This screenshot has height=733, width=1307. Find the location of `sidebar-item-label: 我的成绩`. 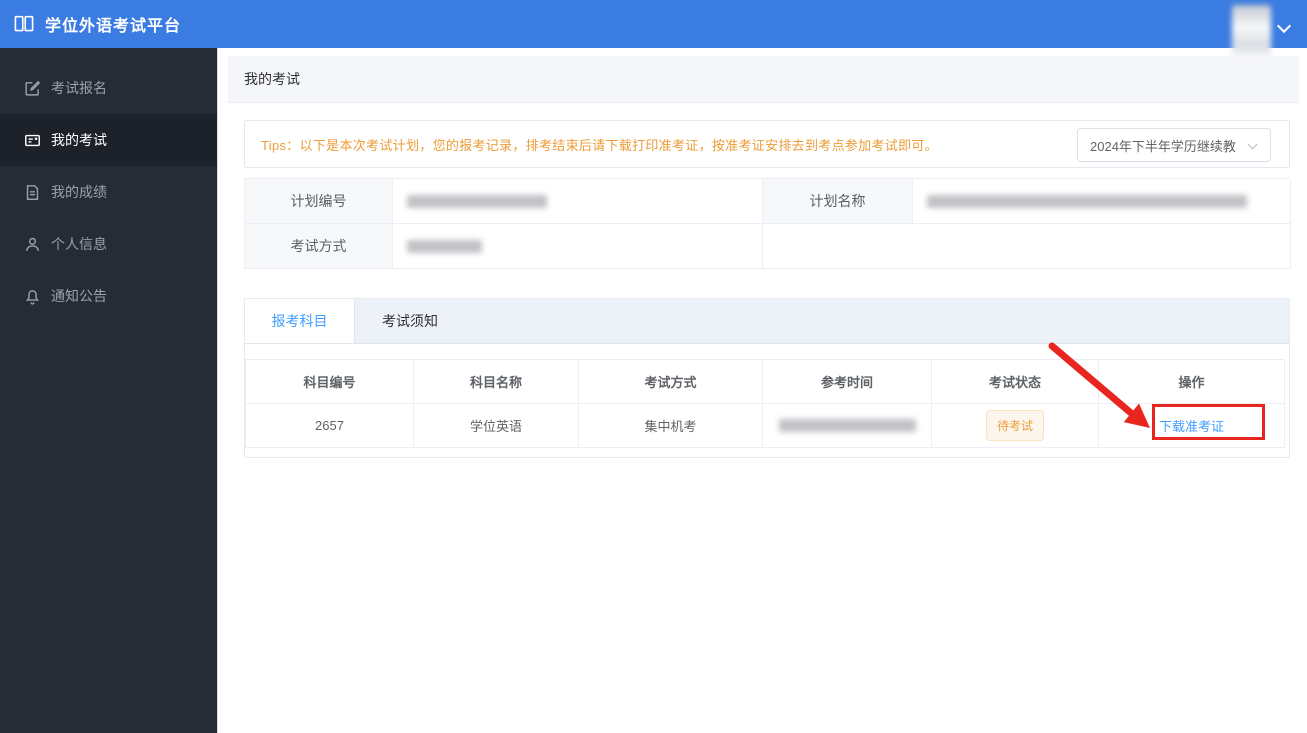

sidebar-item-label: 我的成绩 is located at coordinates (79, 192).